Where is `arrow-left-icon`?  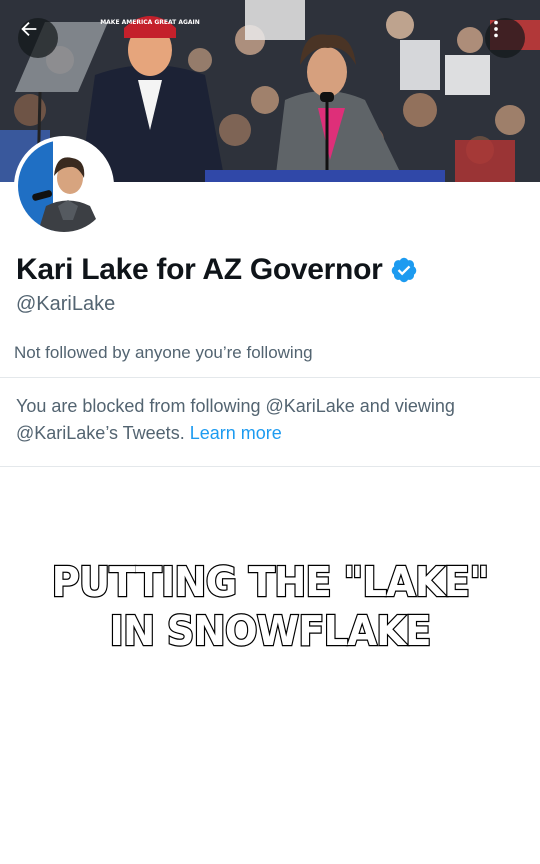
arrow-left-icon is located at coordinates (29, 29).